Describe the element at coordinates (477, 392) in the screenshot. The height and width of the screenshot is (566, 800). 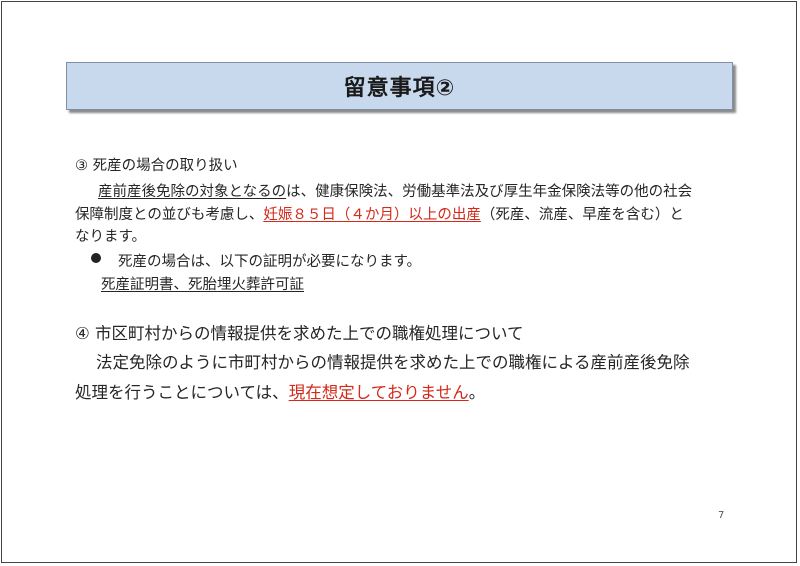
I see `text-run: 。` at that location.